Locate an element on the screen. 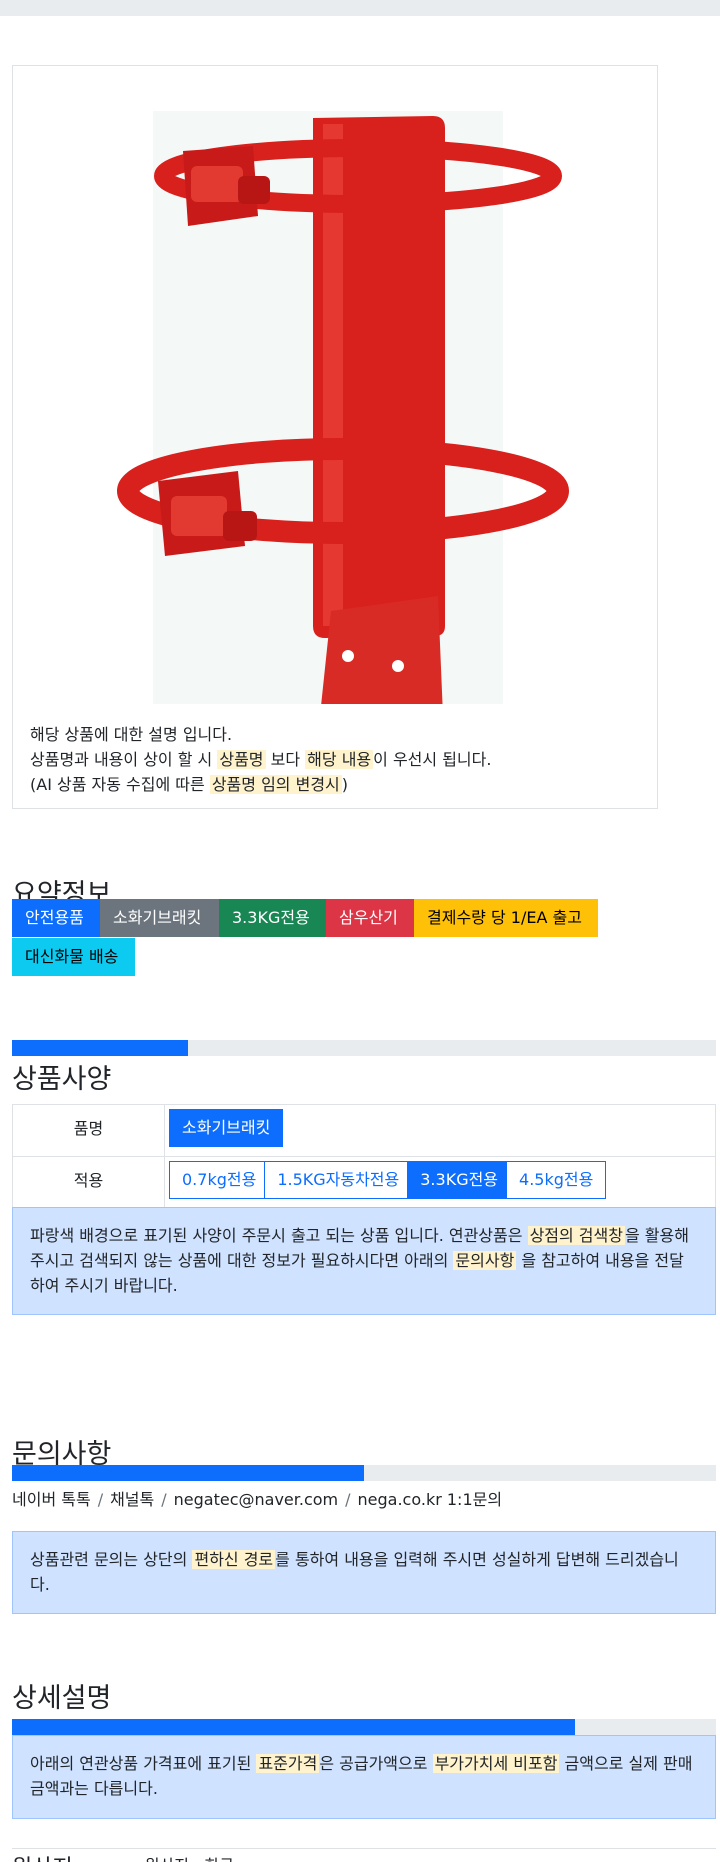 This screenshot has width=720, height=1862. desc-text: 보다 is located at coordinates (285, 759).